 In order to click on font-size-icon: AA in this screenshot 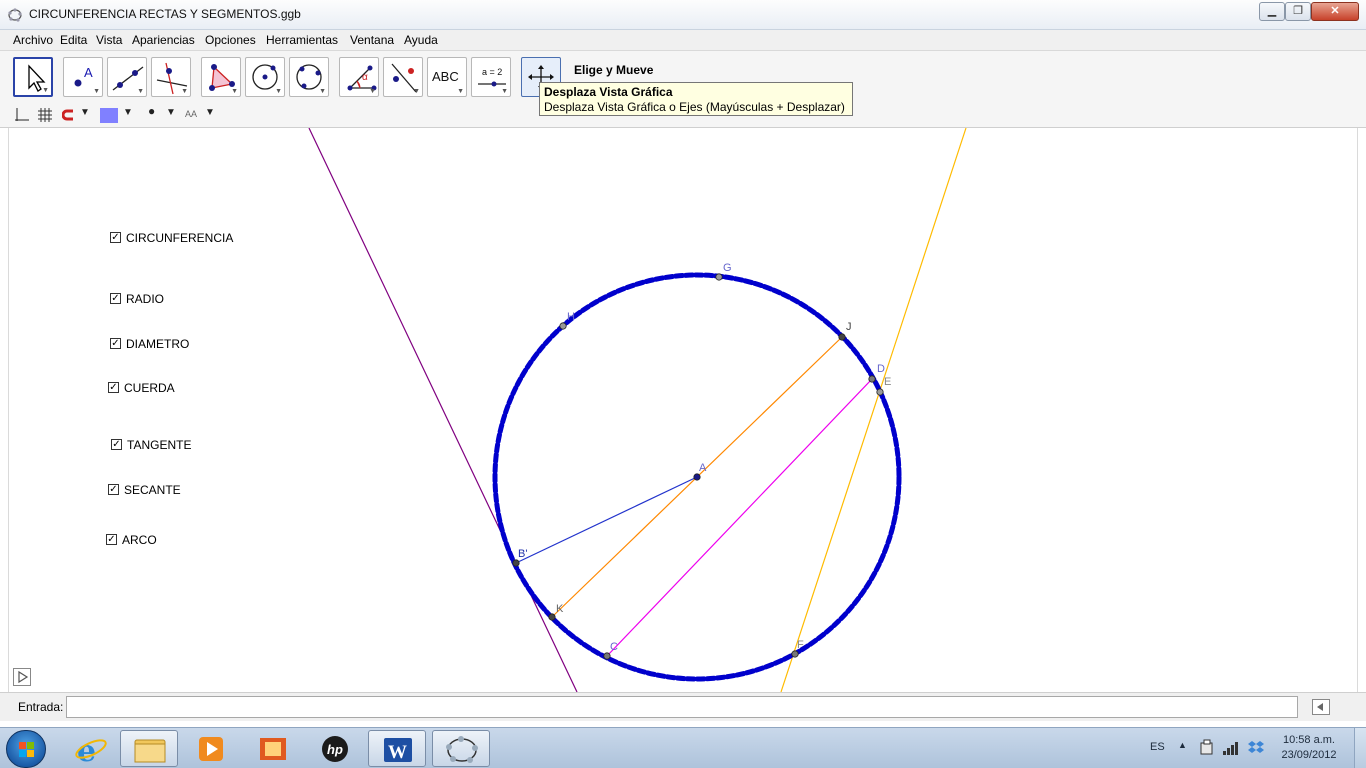, I will do `click(191, 114)`.